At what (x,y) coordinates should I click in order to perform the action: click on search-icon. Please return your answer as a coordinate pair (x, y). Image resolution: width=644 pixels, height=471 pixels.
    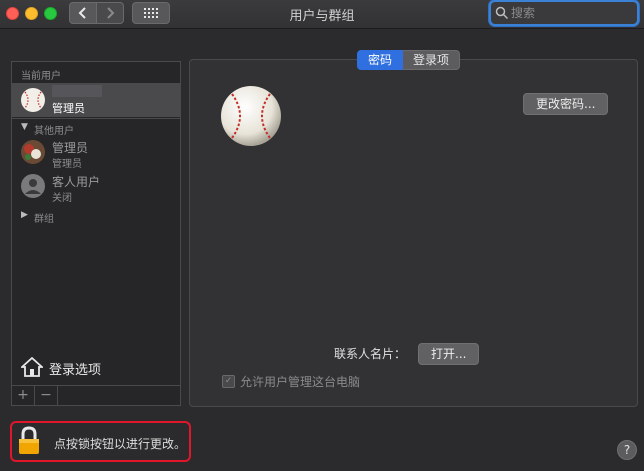
    Looking at the image, I should click on (502, 13).